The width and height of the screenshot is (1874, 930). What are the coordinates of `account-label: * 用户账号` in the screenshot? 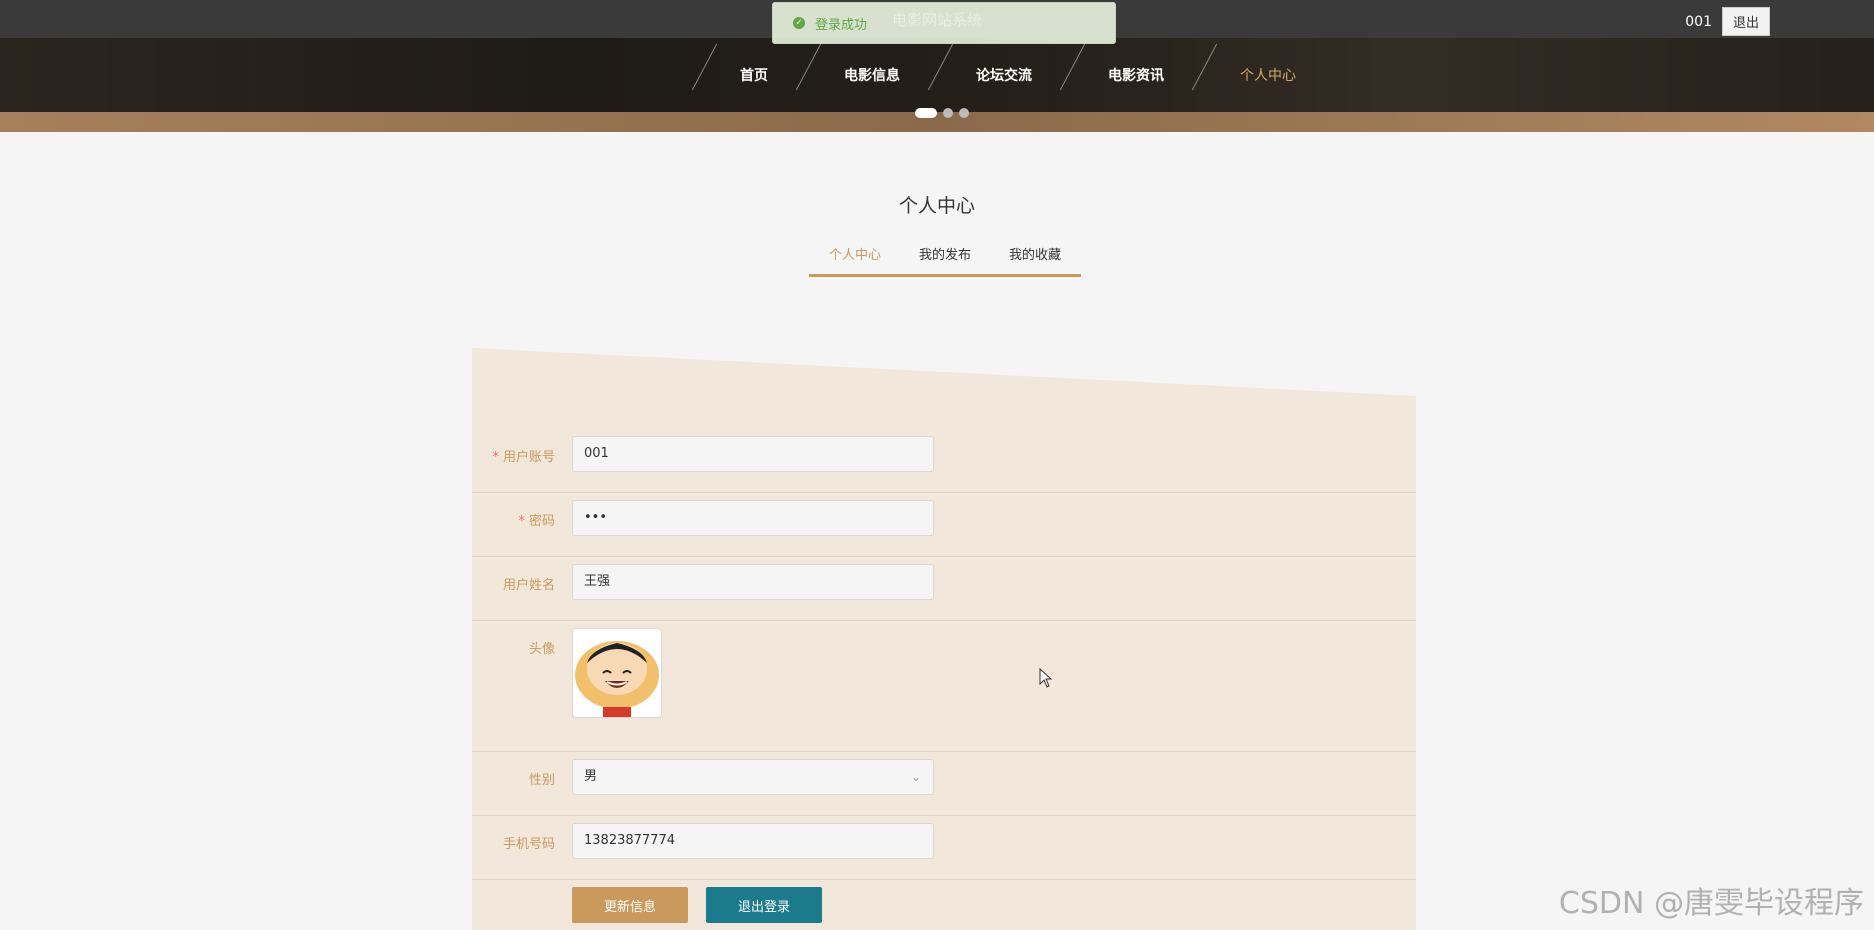 It's located at (523, 457).